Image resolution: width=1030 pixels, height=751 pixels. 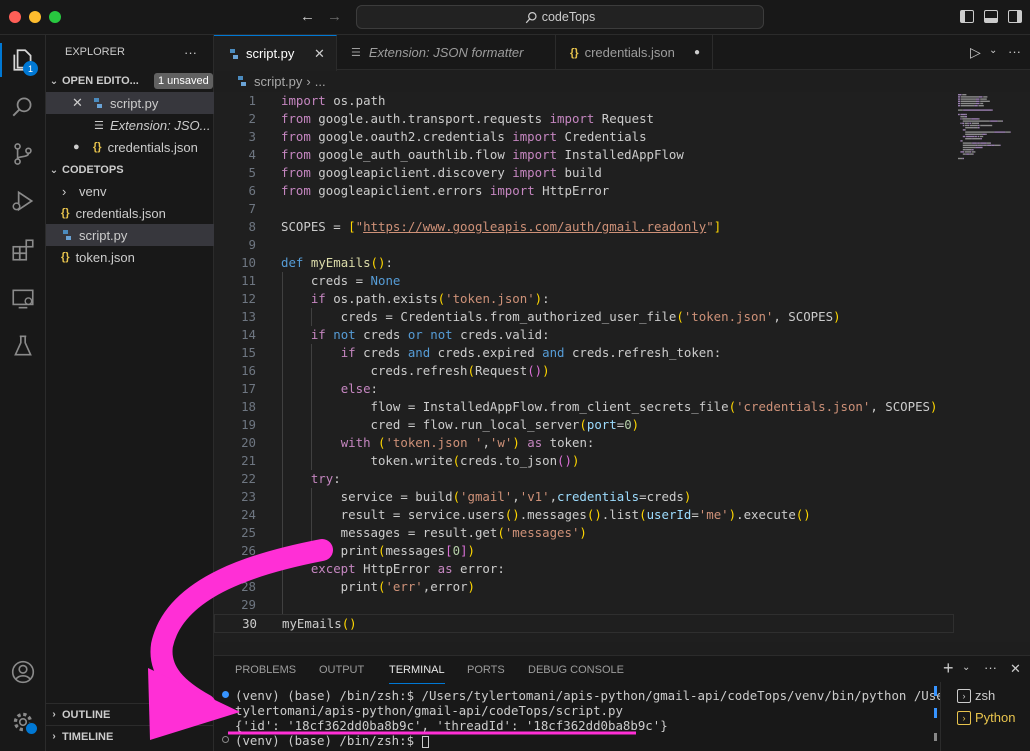 I want to click on code-token: ,, so click(x=553, y=496).